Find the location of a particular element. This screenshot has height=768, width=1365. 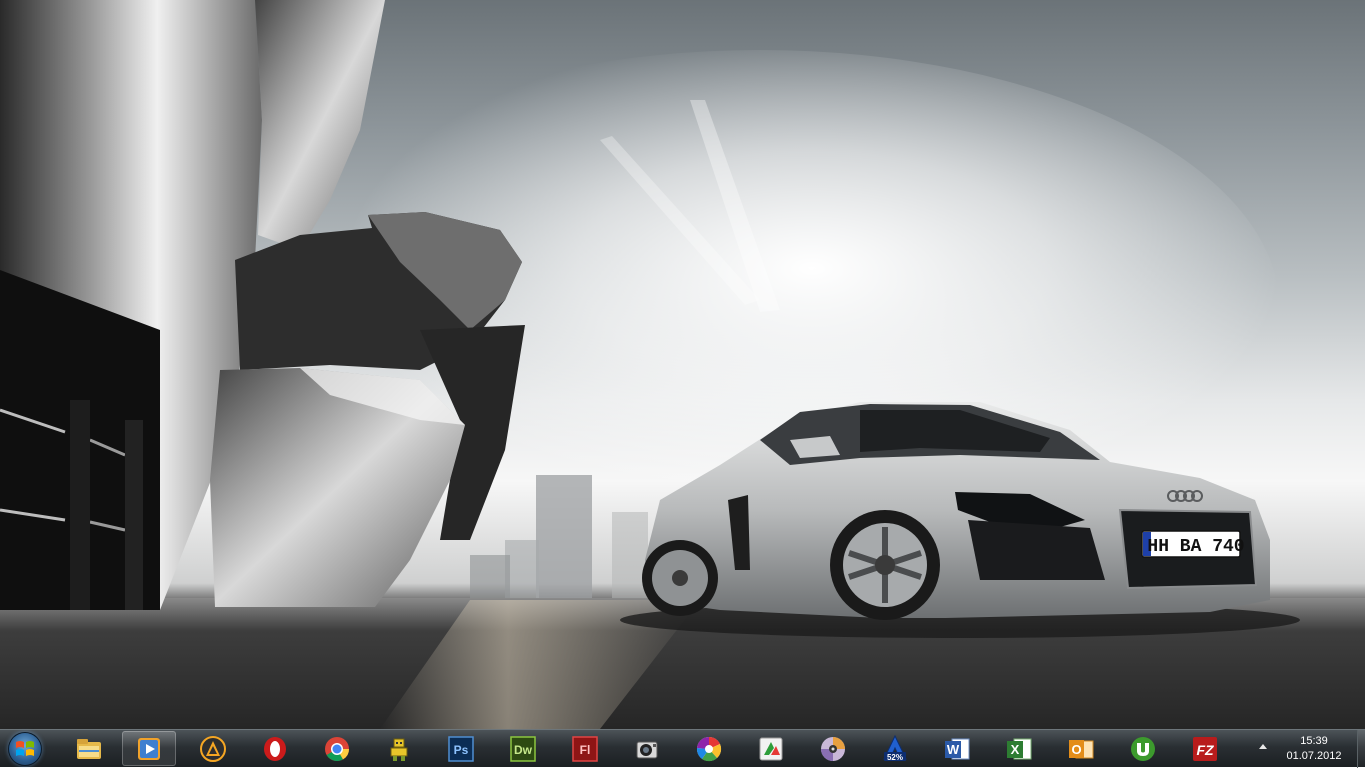

opera-browser-icon is located at coordinates (275, 749).